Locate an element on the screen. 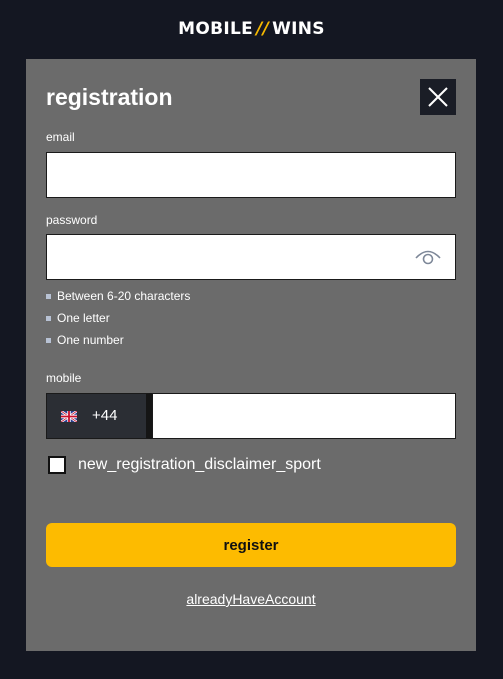 The width and height of the screenshot is (503, 679). country-code-selector: +44 is located at coordinates (99, 416).